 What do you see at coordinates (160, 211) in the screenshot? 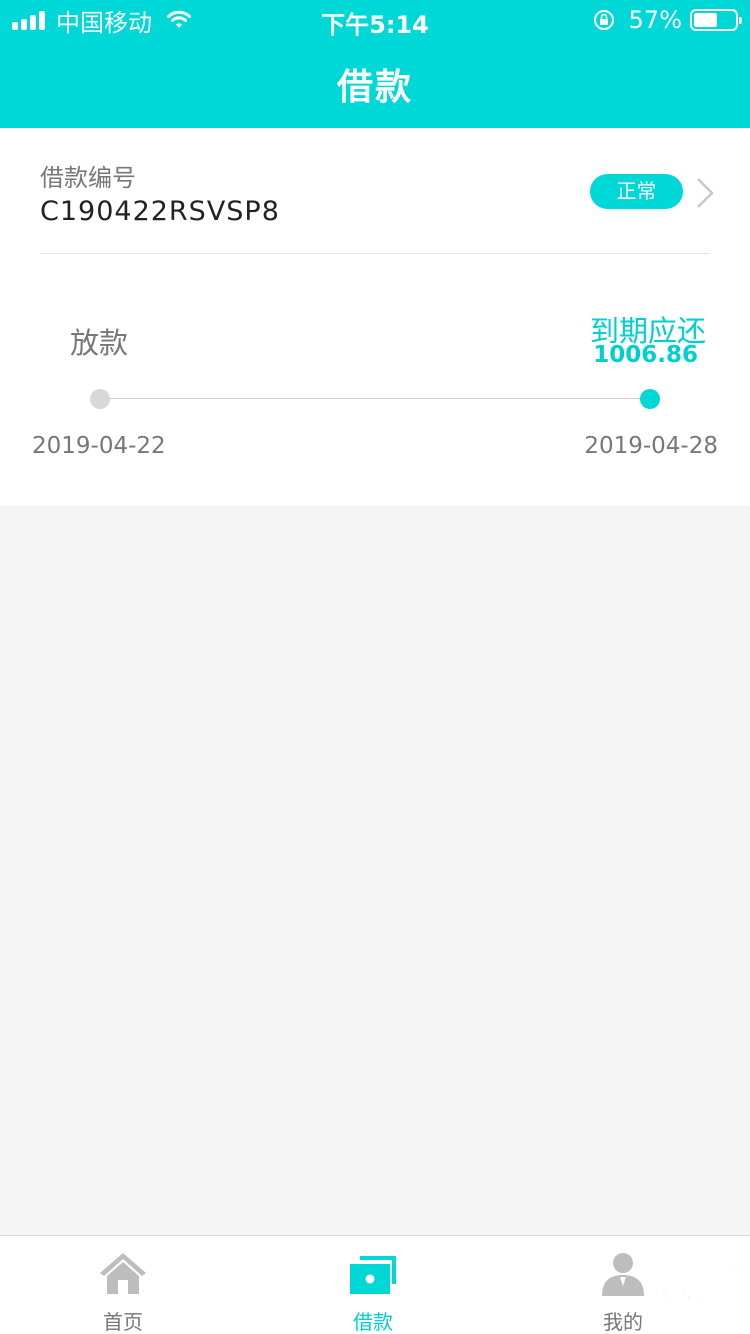
I see `loan-number-value: C190422RSVSP8` at bounding box center [160, 211].